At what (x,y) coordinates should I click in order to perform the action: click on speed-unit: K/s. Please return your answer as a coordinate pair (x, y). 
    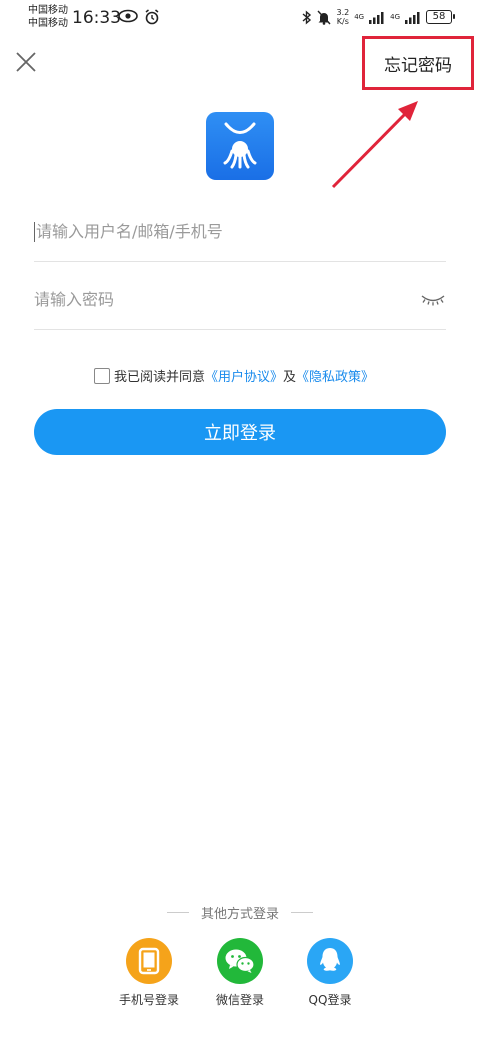
    Looking at the image, I should click on (342, 21).